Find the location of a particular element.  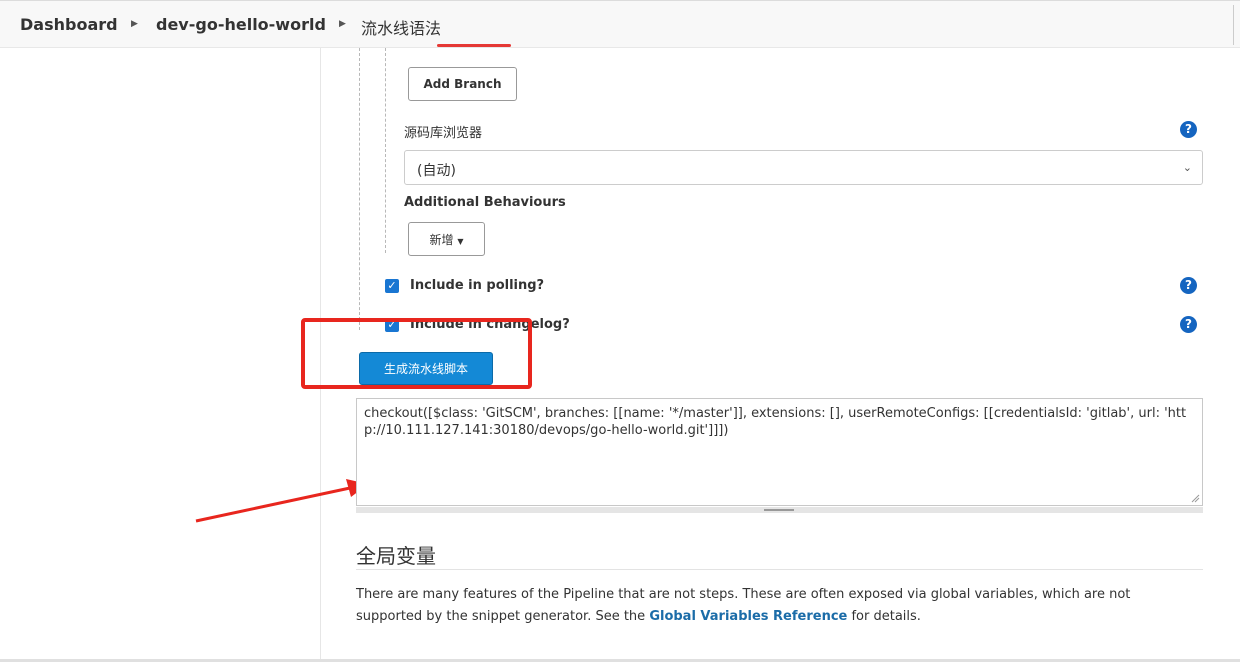

repo-browser-value: (自动) is located at coordinates (436, 171).